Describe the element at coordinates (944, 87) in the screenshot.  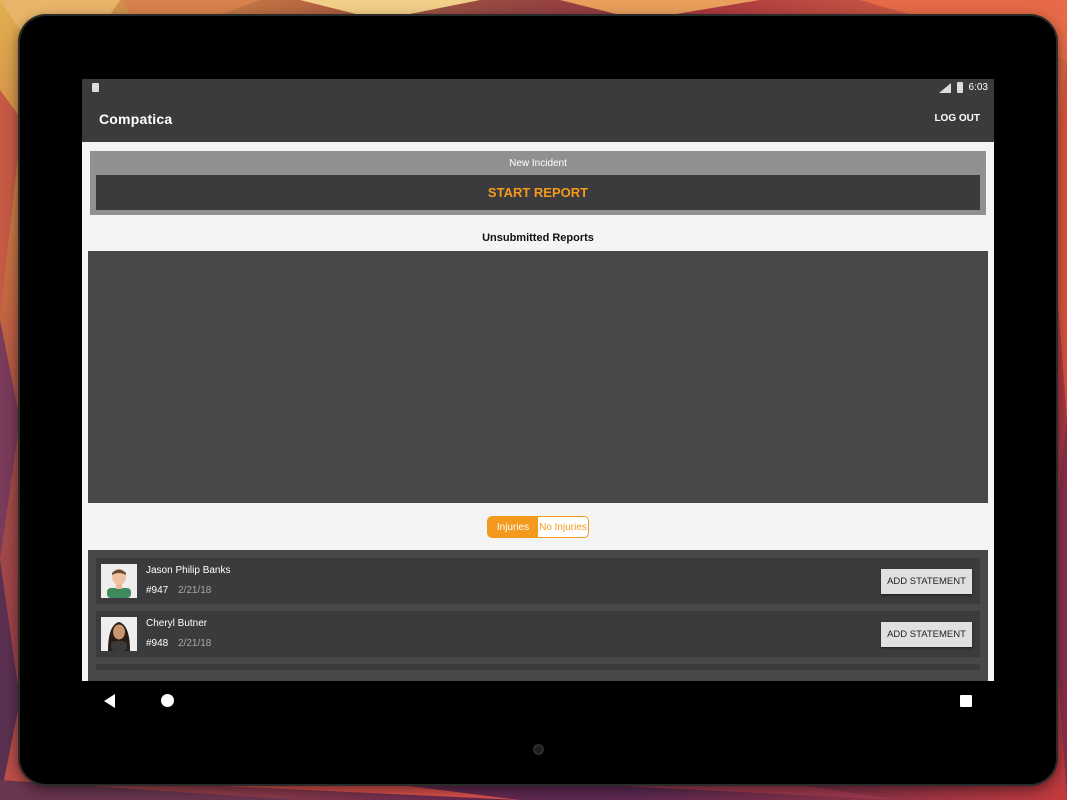
I see `signal-icon` at that location.